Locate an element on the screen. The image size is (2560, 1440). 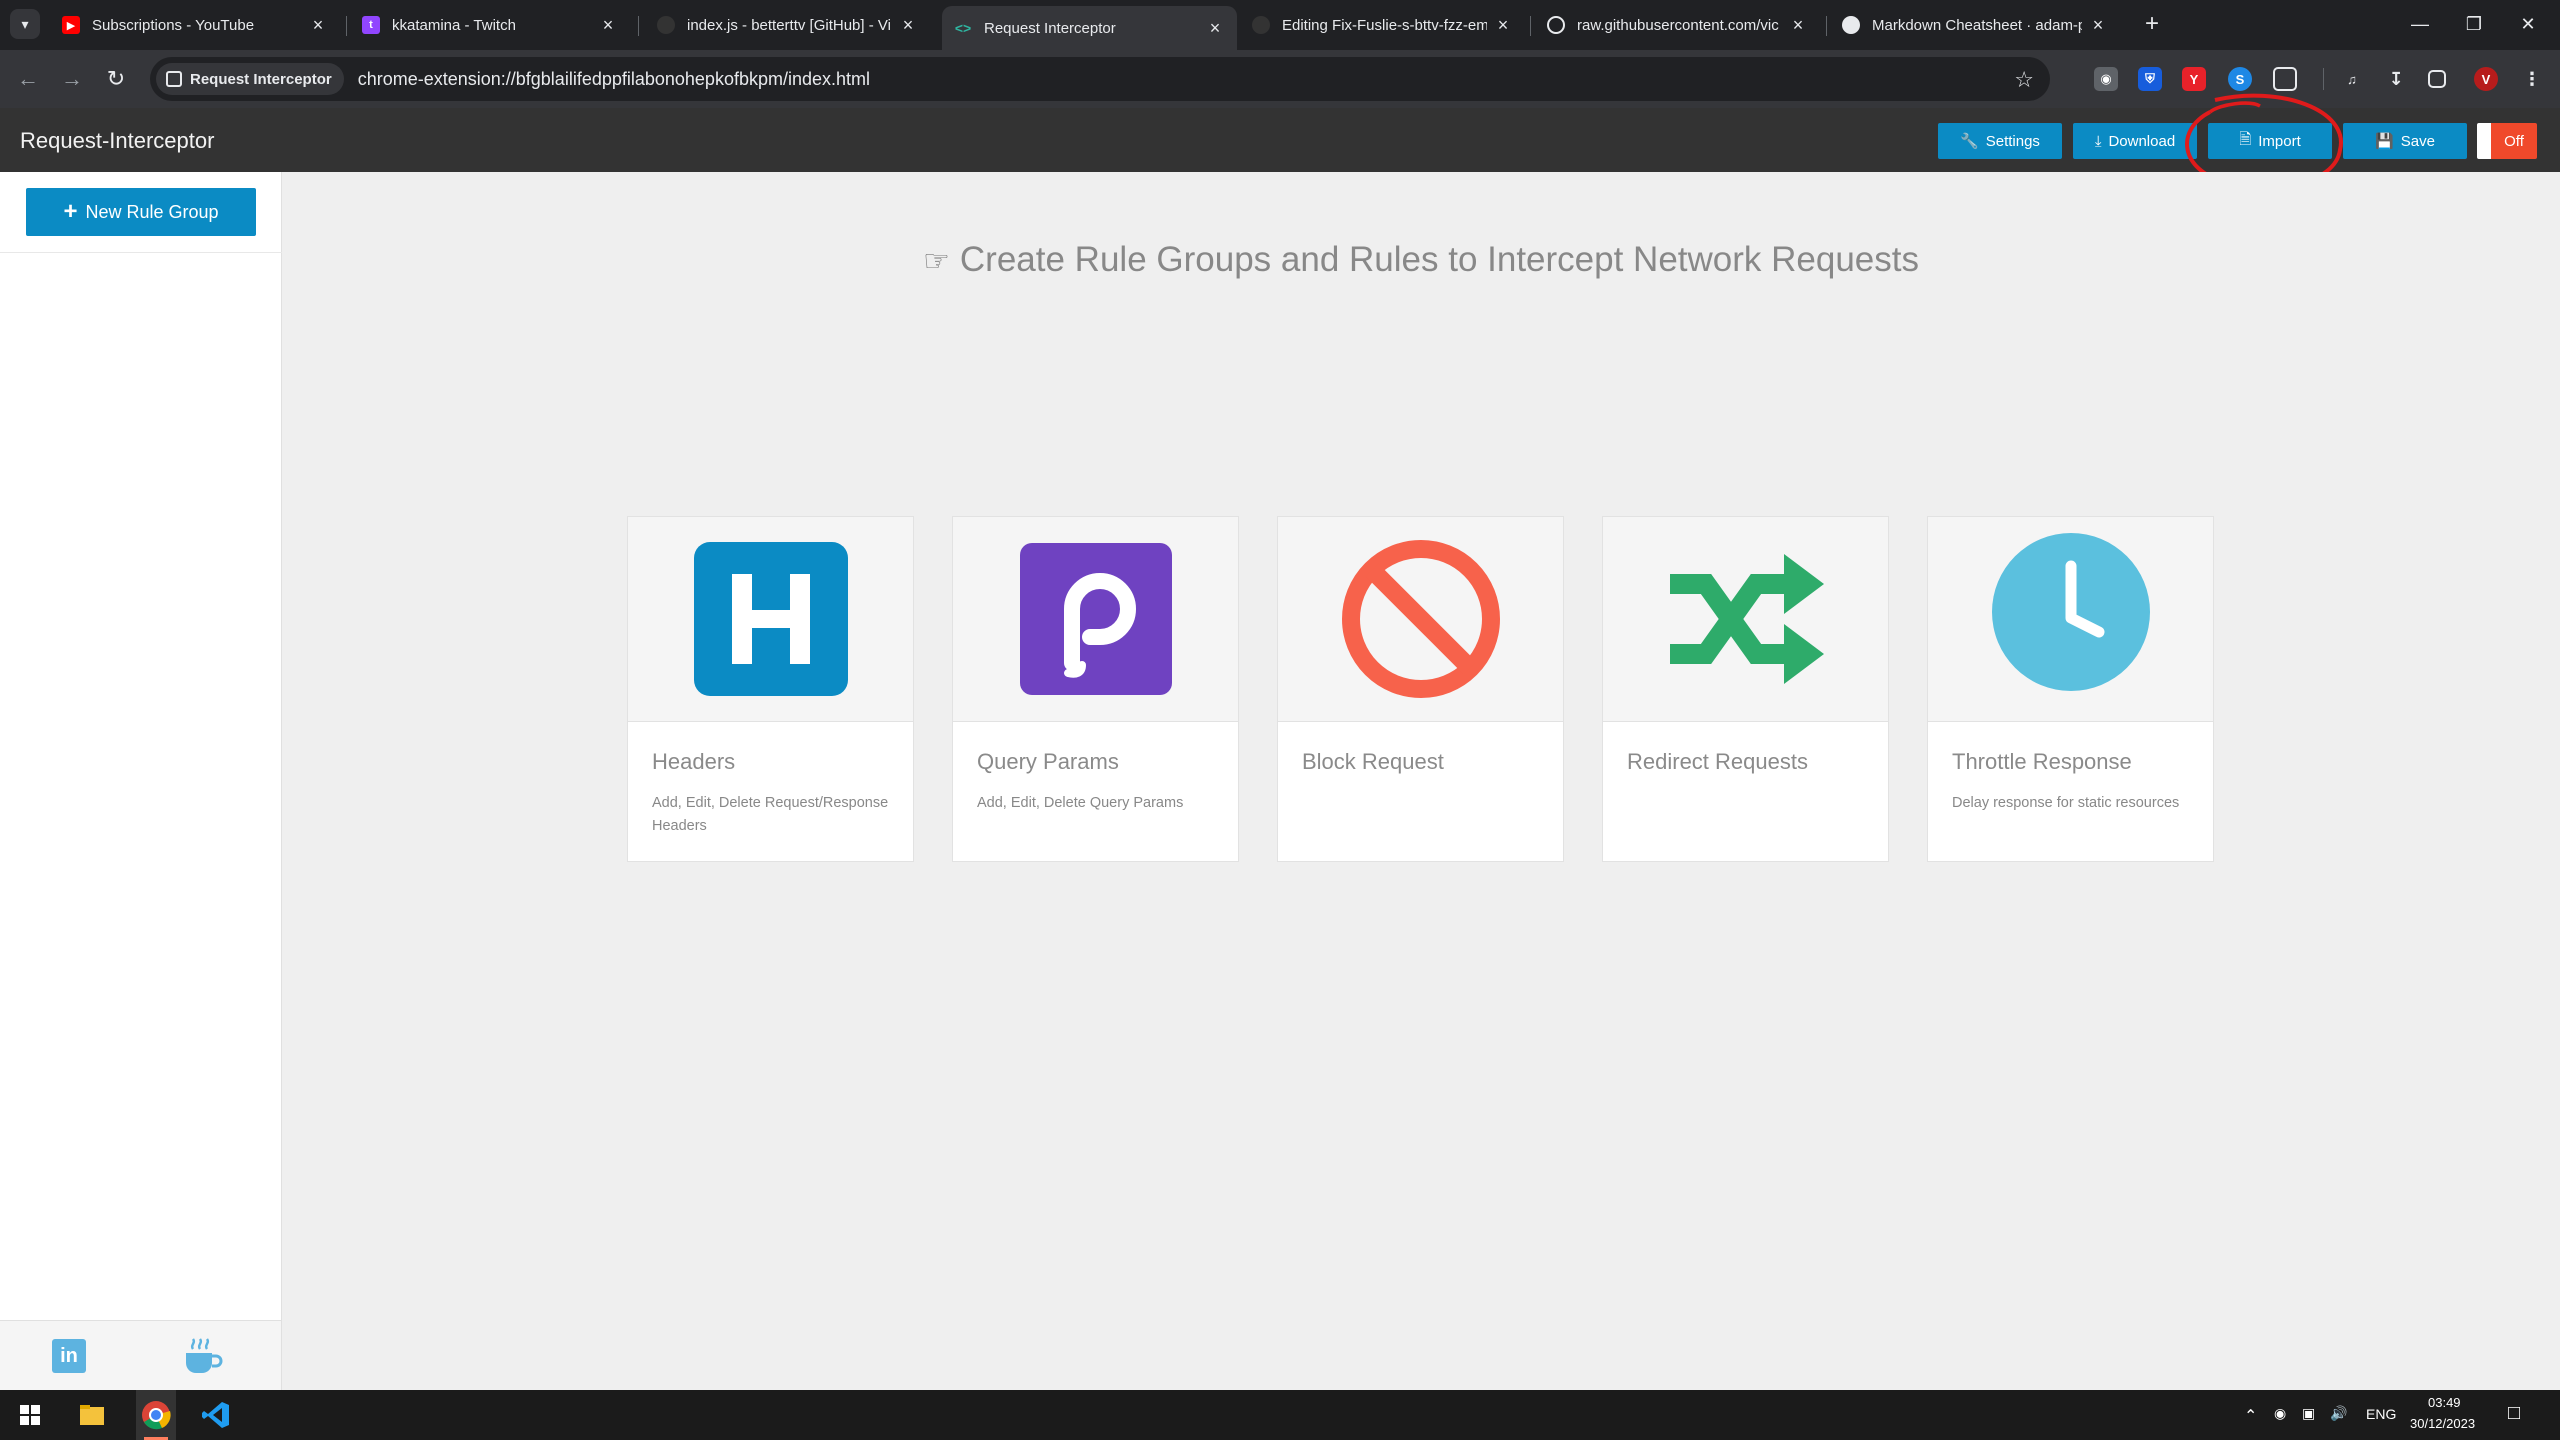
new-rule-group-button: + New Rule Group is located at coordinates (141, 212).